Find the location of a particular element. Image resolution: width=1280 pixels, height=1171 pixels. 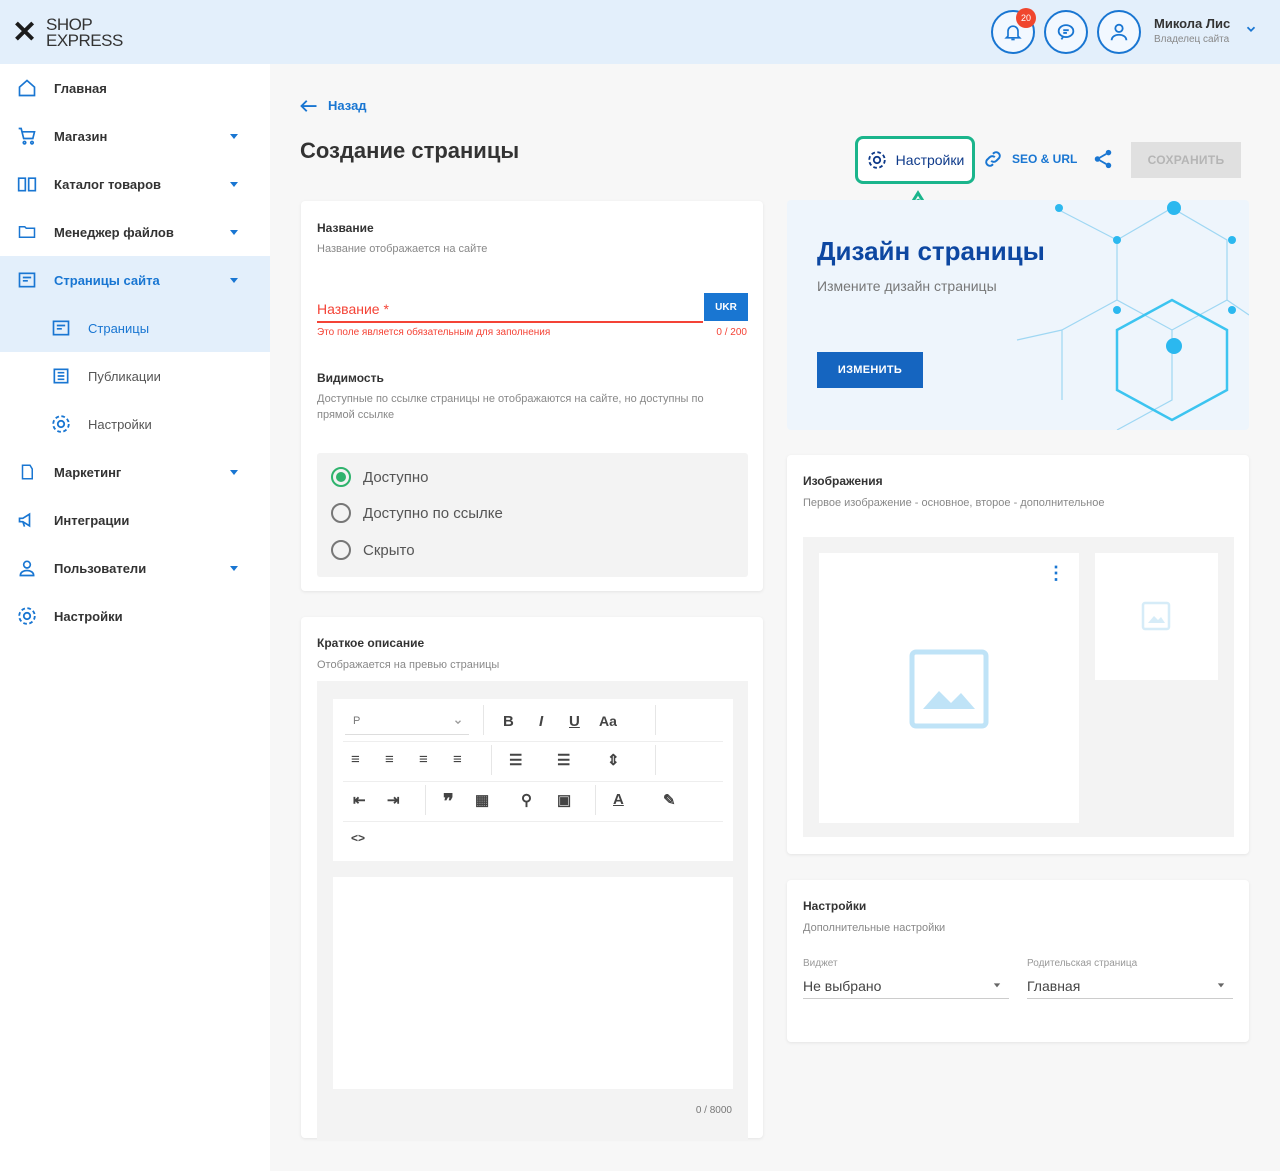

font-size-icon: Aa is located at coordinates (608, 721).